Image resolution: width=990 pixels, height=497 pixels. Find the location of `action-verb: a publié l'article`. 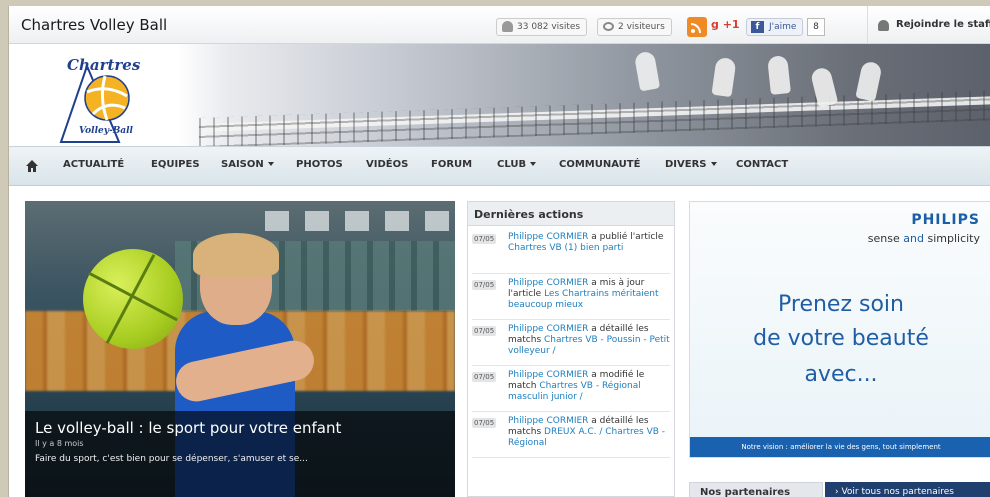

action-verb: a publié l'article is located at coordinates (626, 237).